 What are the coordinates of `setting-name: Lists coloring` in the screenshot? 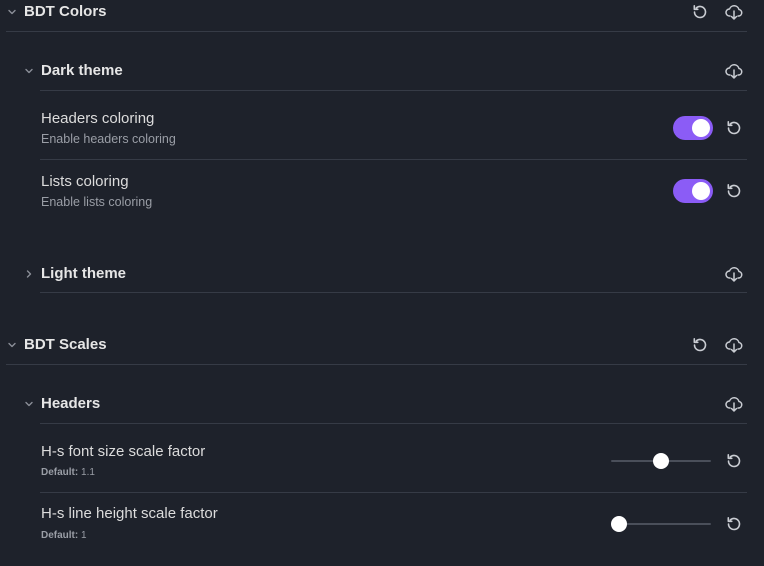 It's located at (85, 181).